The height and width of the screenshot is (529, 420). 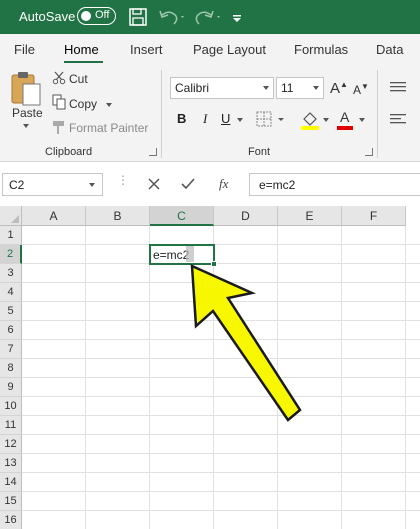 I want to click on formula-bar: C2 ⋮ fx e=mc2, so click(x=210, y=184).